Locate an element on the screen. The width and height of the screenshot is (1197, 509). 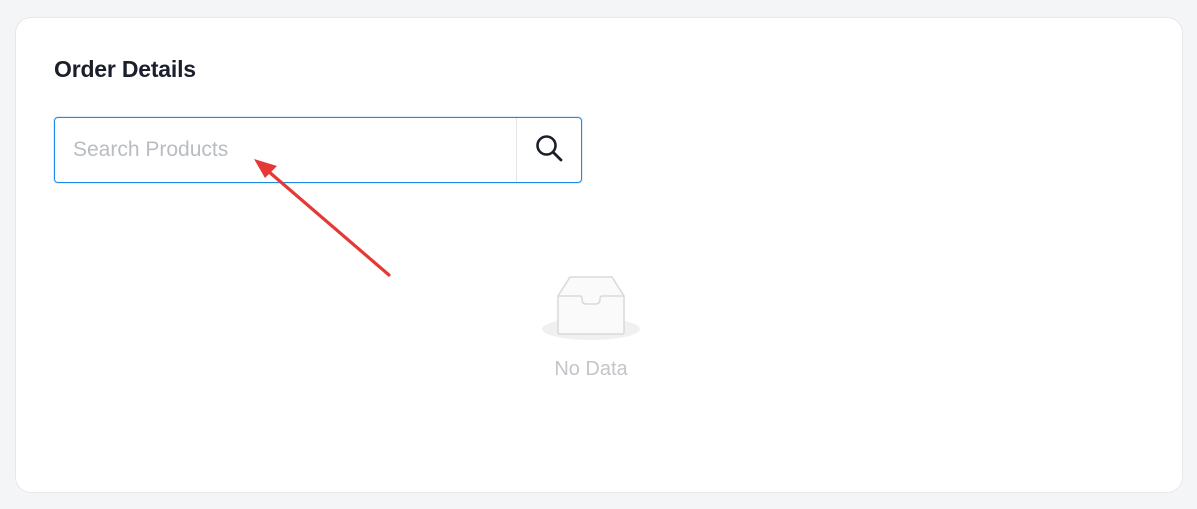
empty-state: No Data is located at coordinates (591, 327).